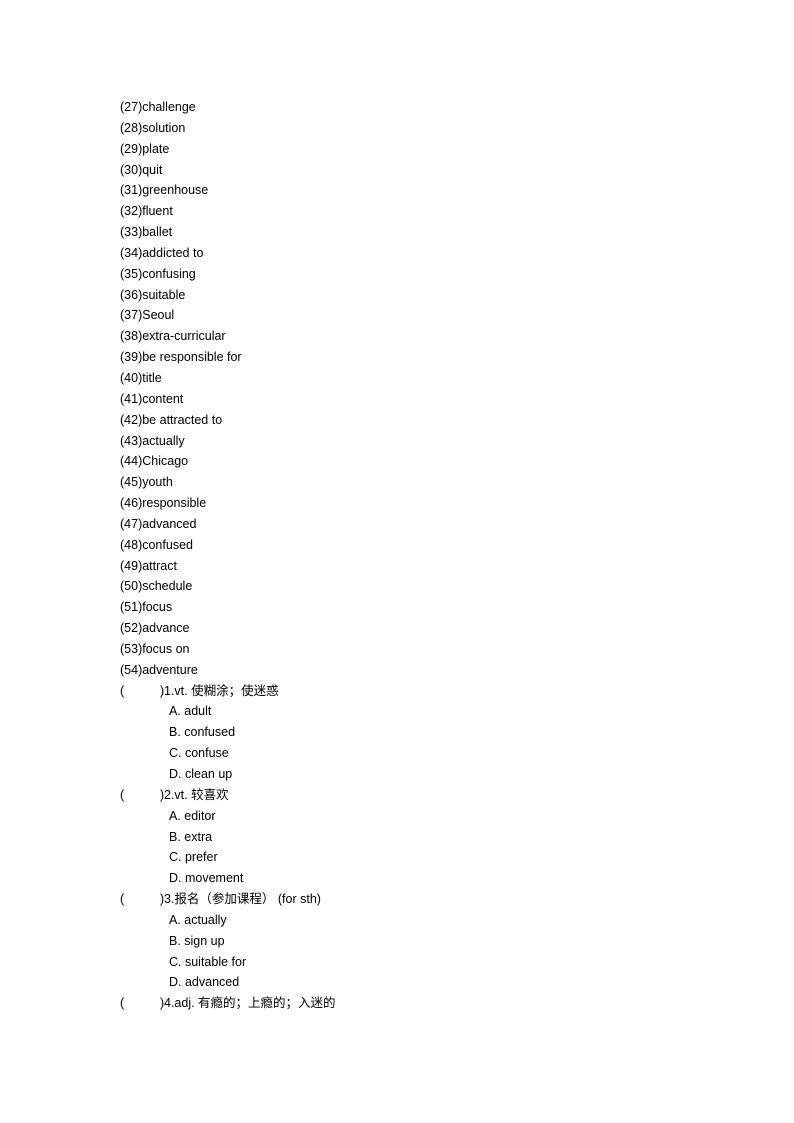 This screenshot has height=1123, width=794. Describe the element at coordinates (174, 503) in the screenshot. I see `vocab-word: responsible` at that location.